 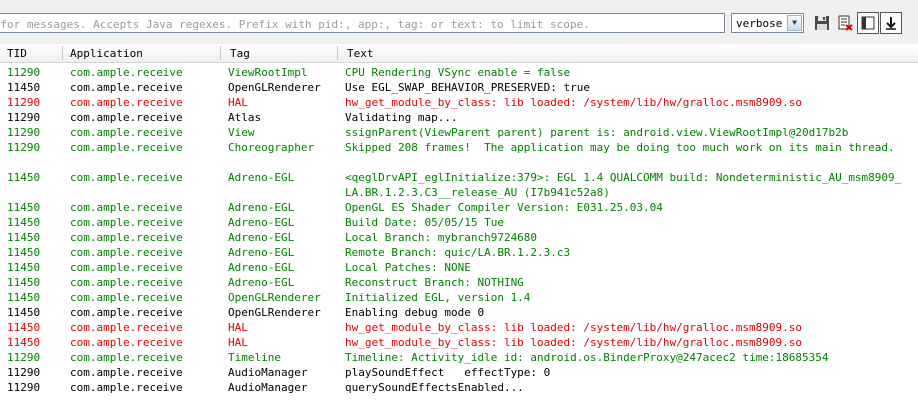 What do you see at coordinates (438, 297) in the screenshot?
I see `log-text: Initialized EGL, version 1.4` at bounding box center [438, 297].